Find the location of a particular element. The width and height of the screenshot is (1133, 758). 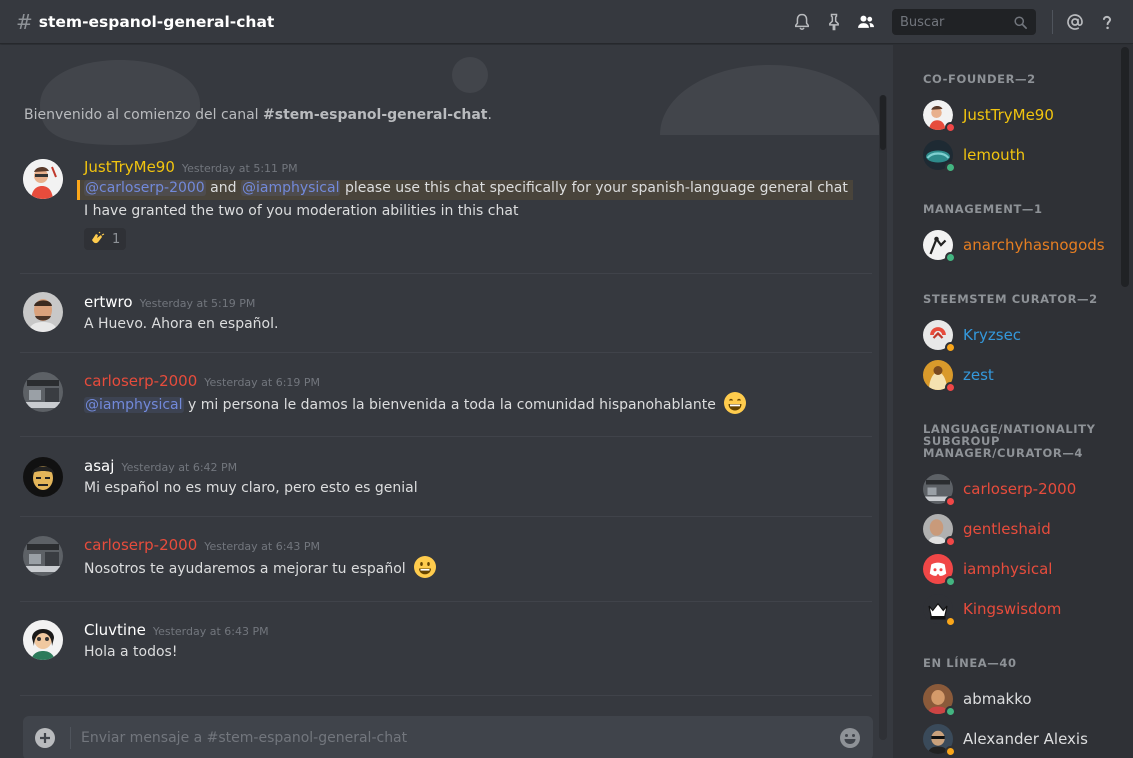

member-item: lemouth is located at coordinates (974, 156).